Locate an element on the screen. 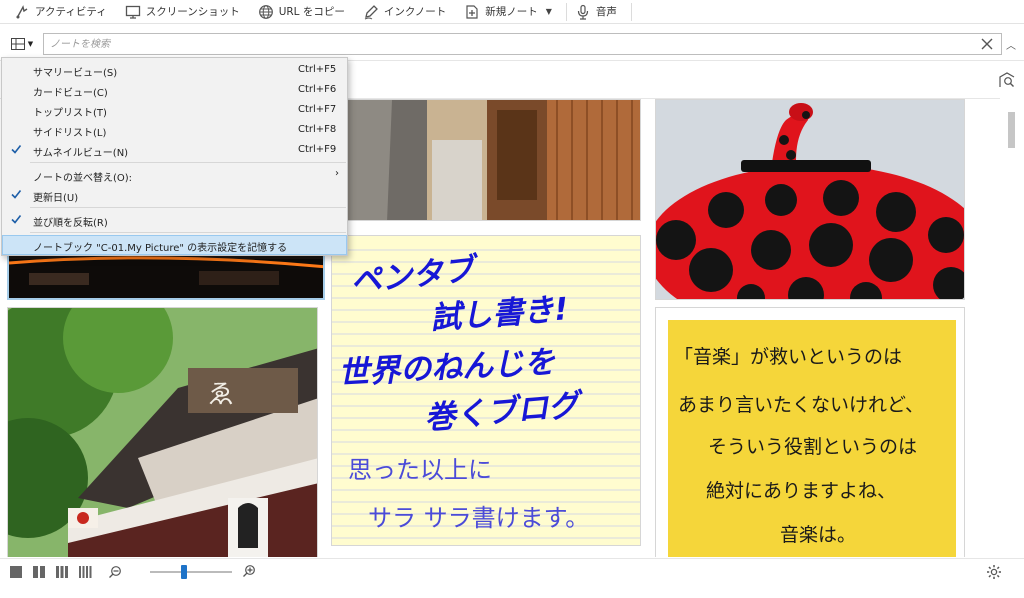 The image size is (1024, 598). temple-photo-image: ゑ is located at coordinates (162, 432).